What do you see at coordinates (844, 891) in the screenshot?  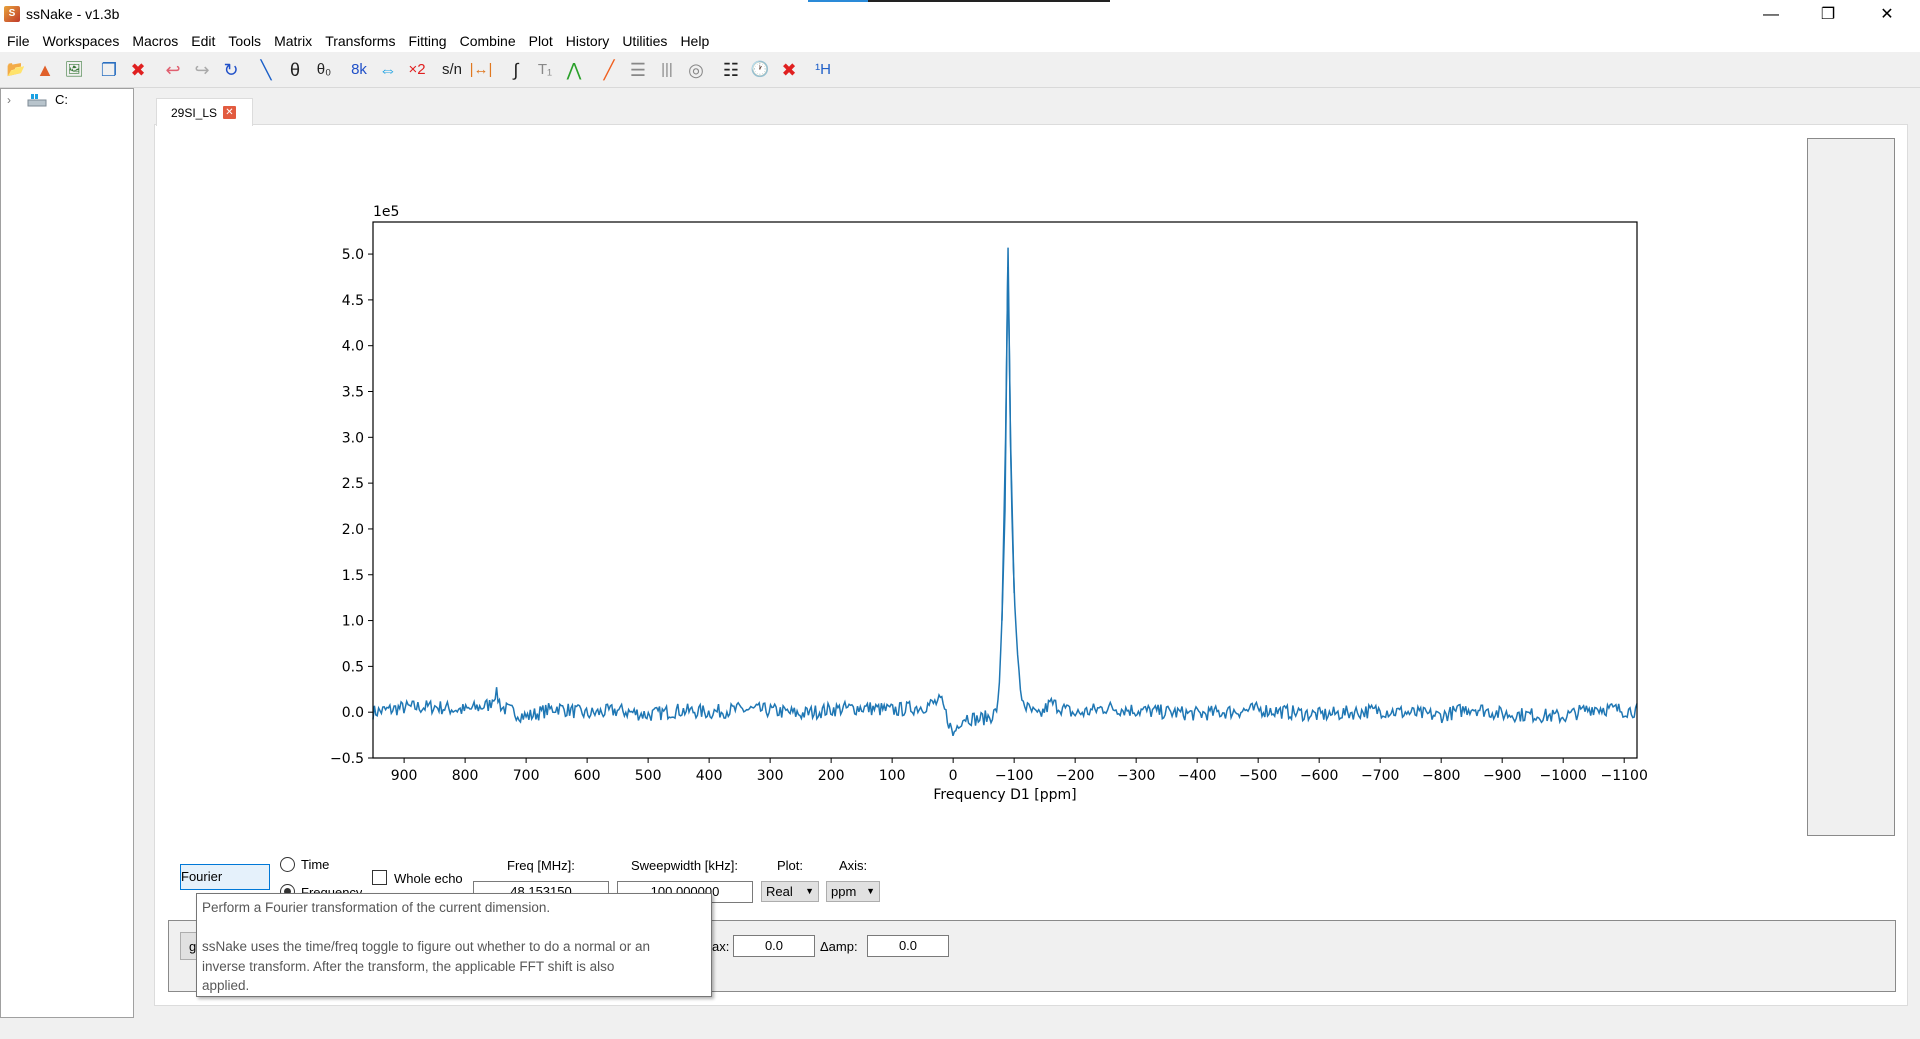 I see `axis-unit-value: ppm` at bounding box center [844, 891].